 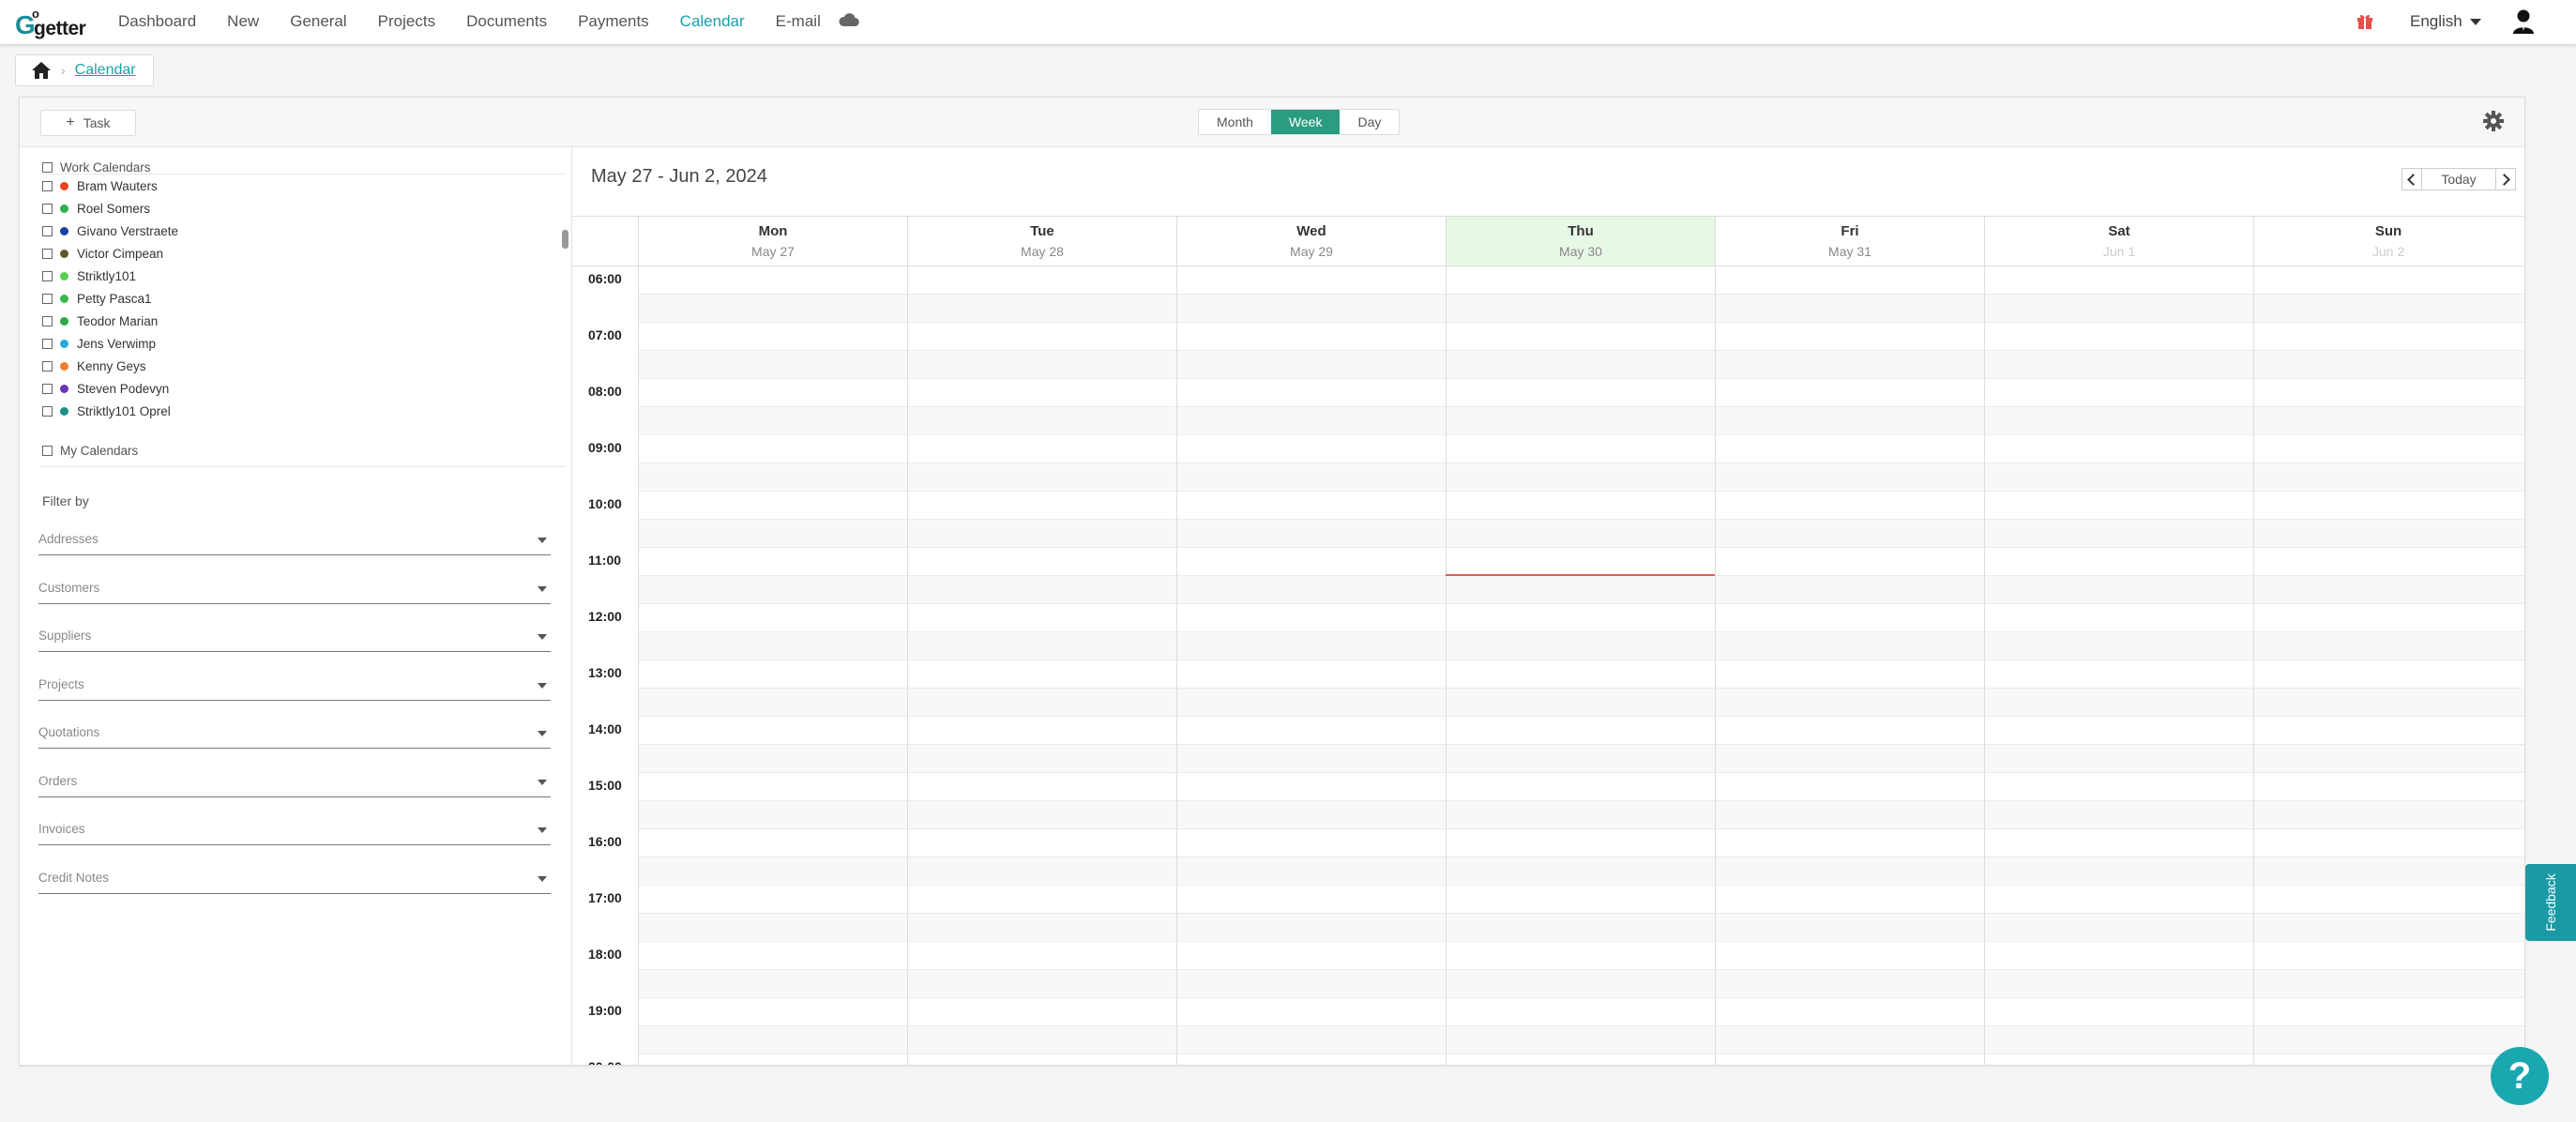 What do you see at coordinates (1581, 241) in the screenshot?
I see `day-header: Thu May 30` at bounding box center [1581, 241].